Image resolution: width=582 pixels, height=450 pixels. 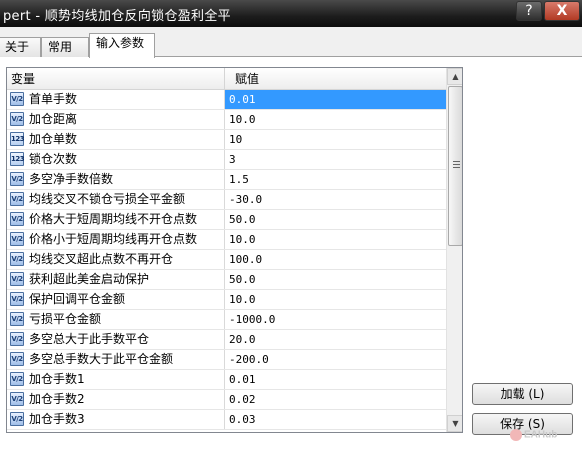 I want to click on parameter-value: 10, so click(x=335, y=139).